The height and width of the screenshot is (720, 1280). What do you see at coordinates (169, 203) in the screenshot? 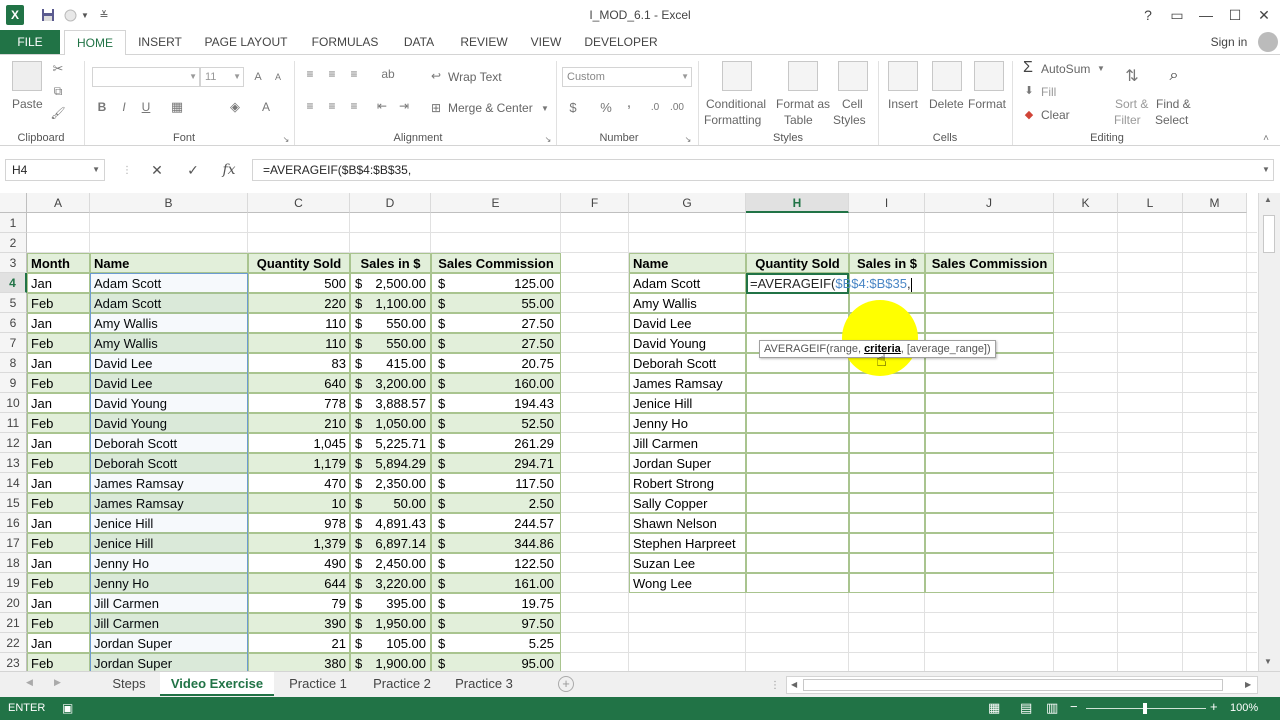
I see `column-header-b: B` at bounding box center [169, 203].